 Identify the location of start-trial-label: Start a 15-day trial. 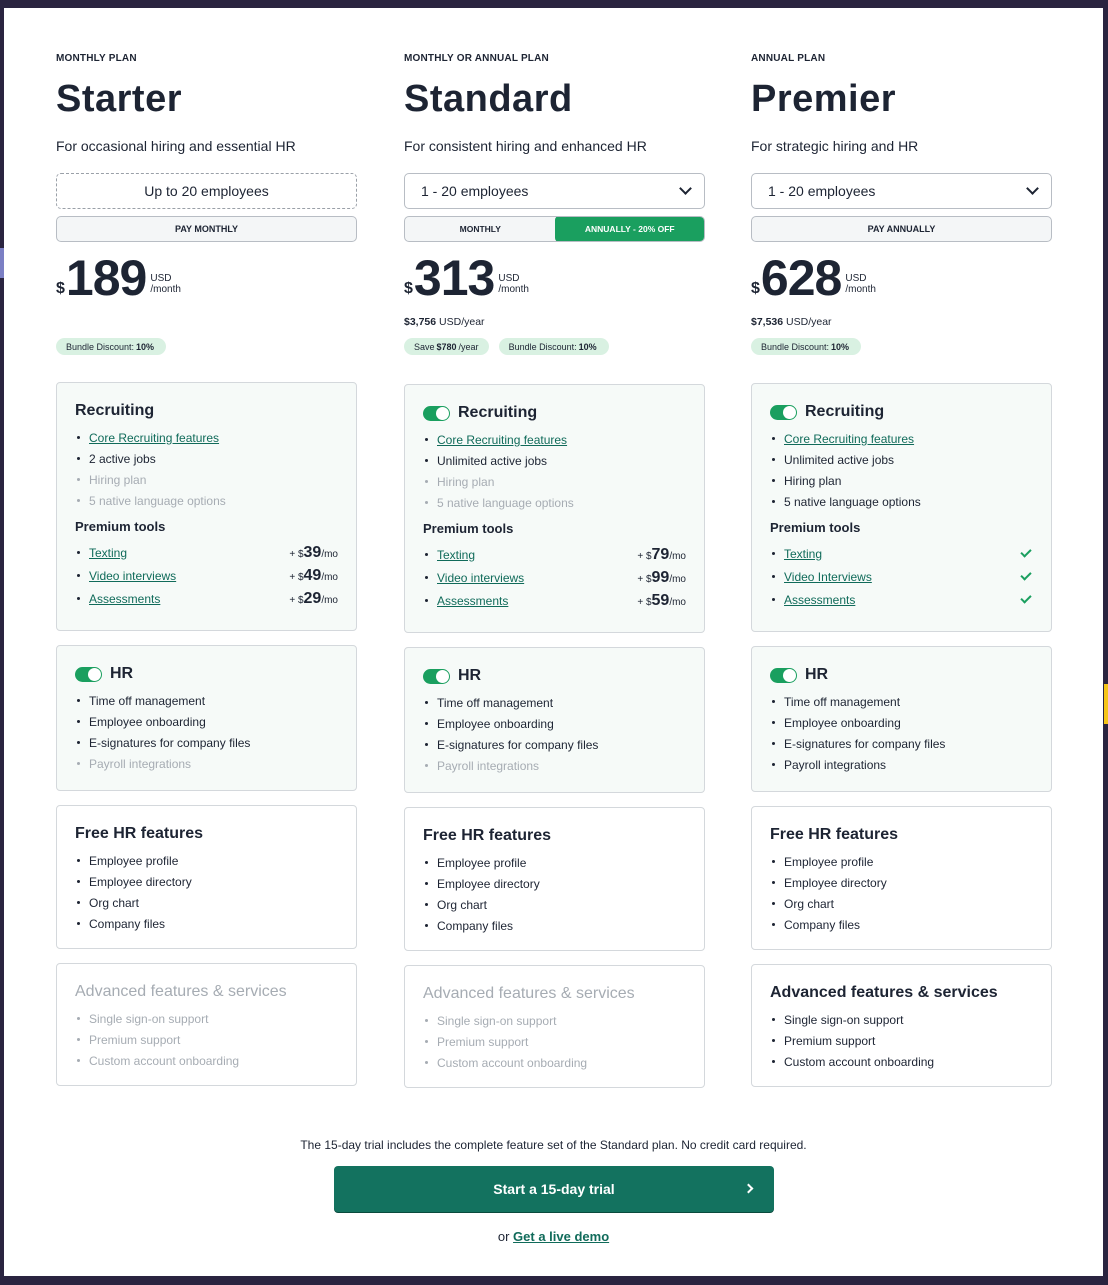
(554, 1189).